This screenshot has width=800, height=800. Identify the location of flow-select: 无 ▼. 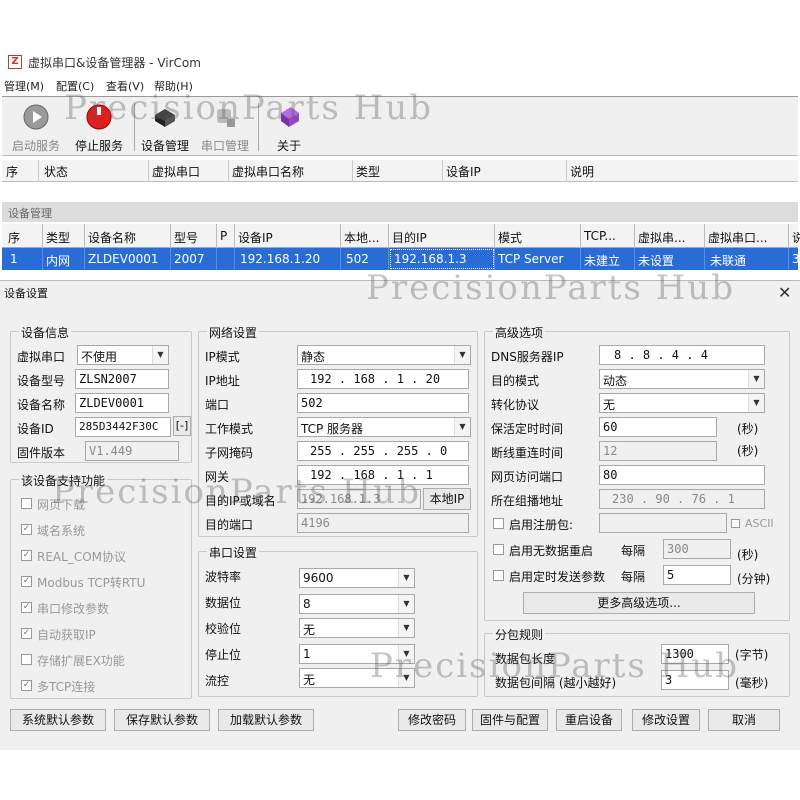
(357, 678).